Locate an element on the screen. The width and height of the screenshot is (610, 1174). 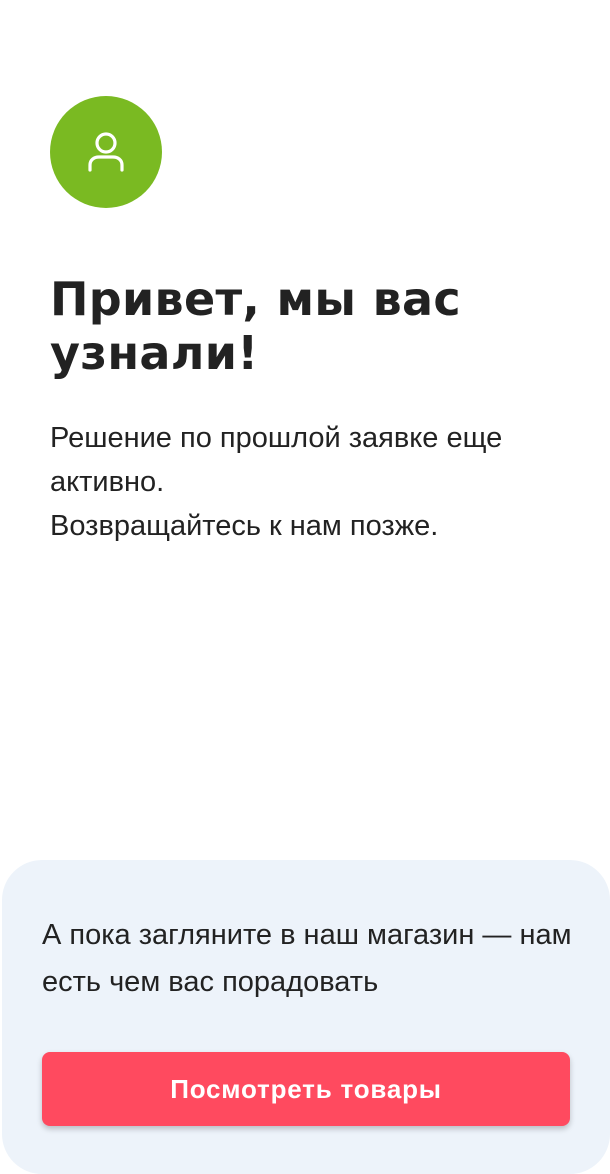
status-message-line: Решение по прошлой заявке еще активно. is located at coordinates (276, 460).